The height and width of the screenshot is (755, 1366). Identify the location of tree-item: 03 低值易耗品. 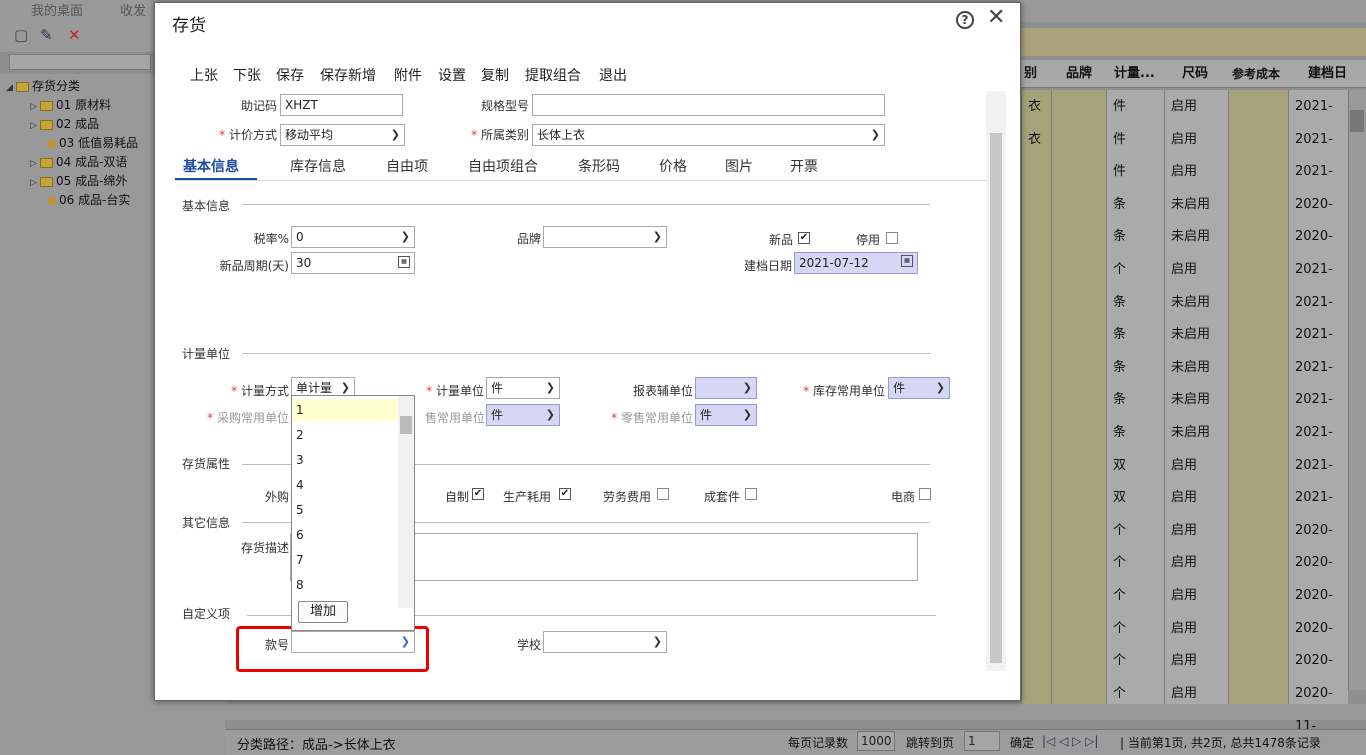
(93, 143).